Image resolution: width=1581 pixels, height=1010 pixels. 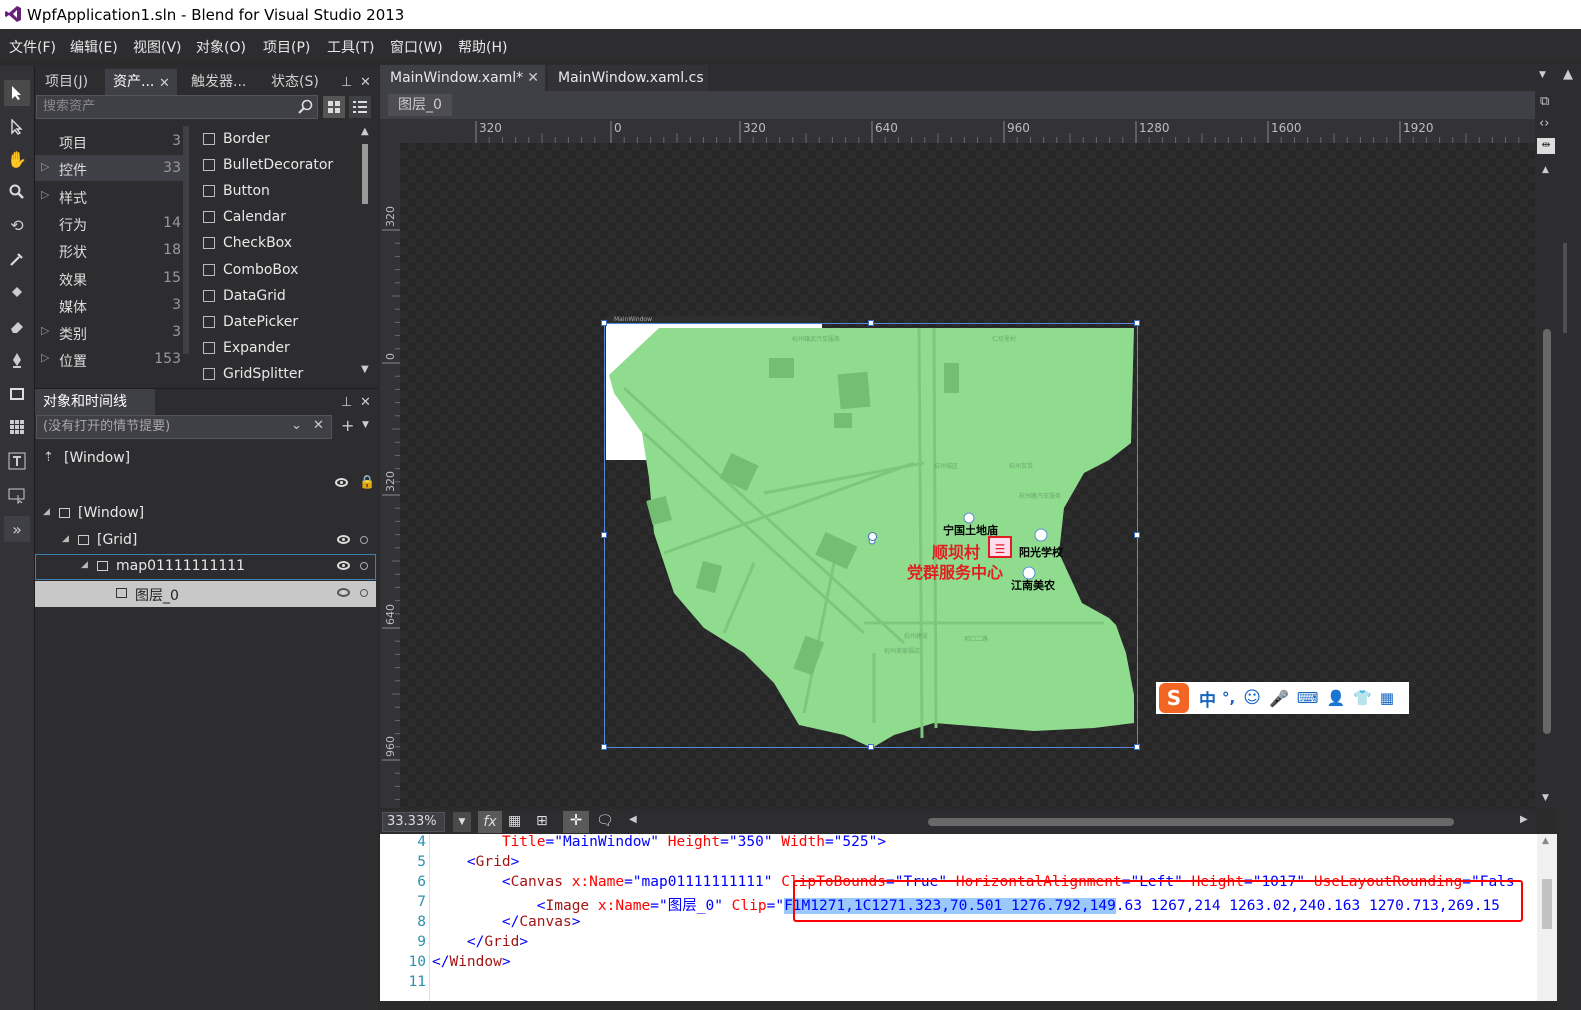 What do you see at coordinates (305, 106) in the screenshot?
I see `search-icon` at bounding box center [305, 106].